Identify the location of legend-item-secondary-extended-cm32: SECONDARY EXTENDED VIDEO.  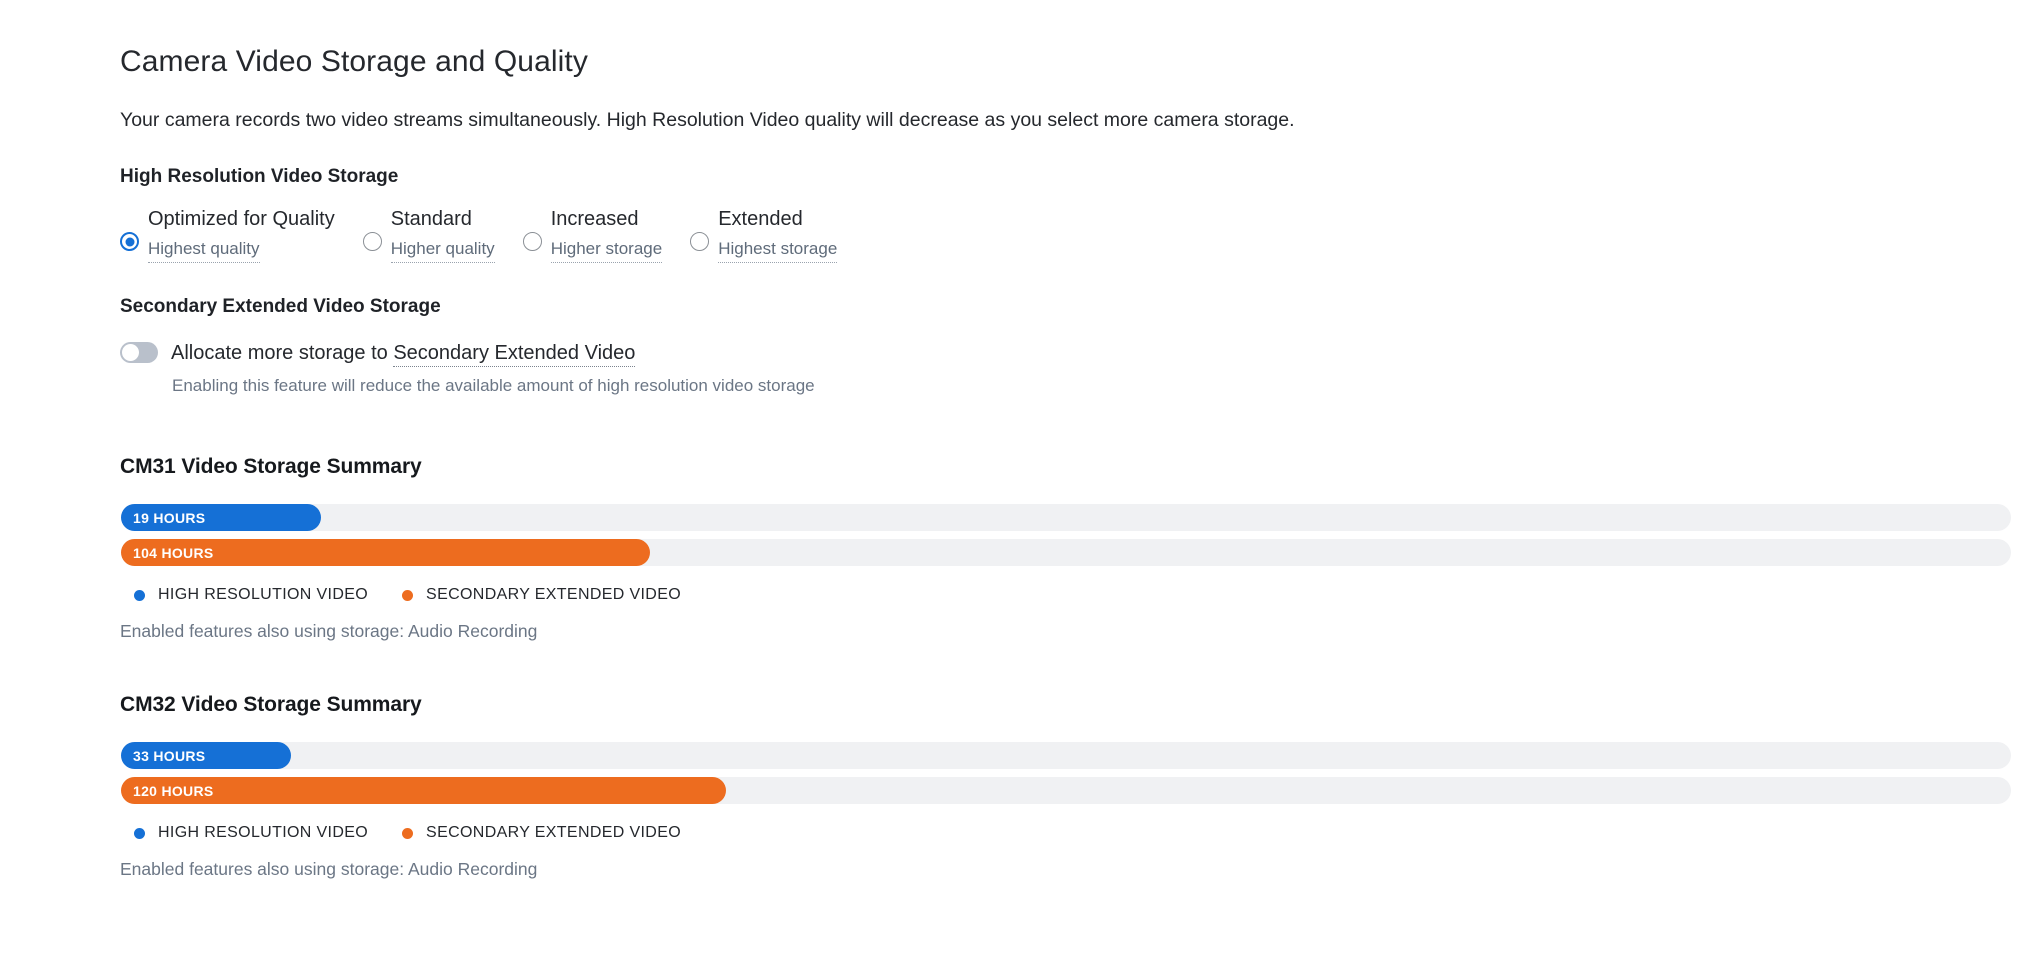
(541, 833).